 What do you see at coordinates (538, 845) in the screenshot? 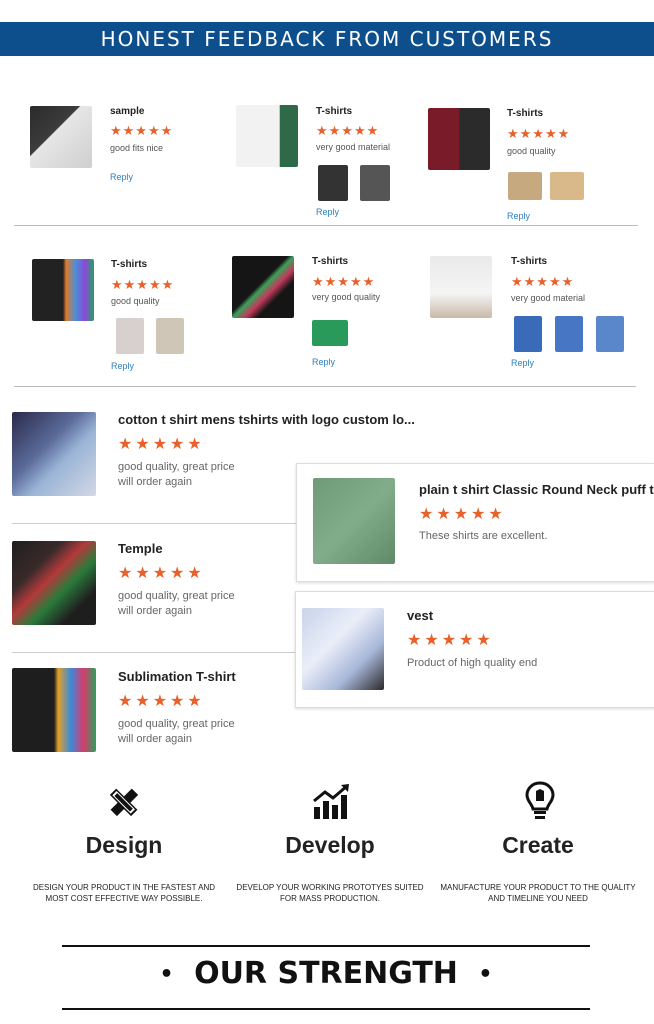
I see `feature-title: Create` at bounding box center [538, 845].